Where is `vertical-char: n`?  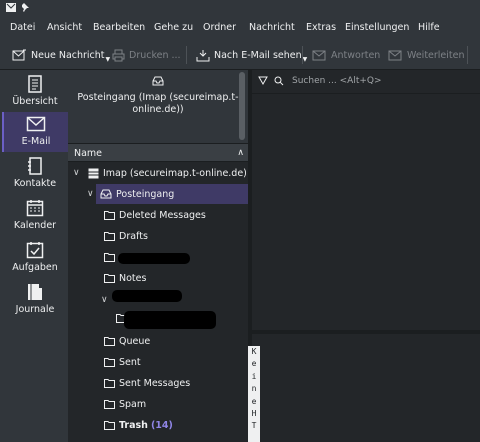
vertical-char: n is located at coordinates (254, 389).